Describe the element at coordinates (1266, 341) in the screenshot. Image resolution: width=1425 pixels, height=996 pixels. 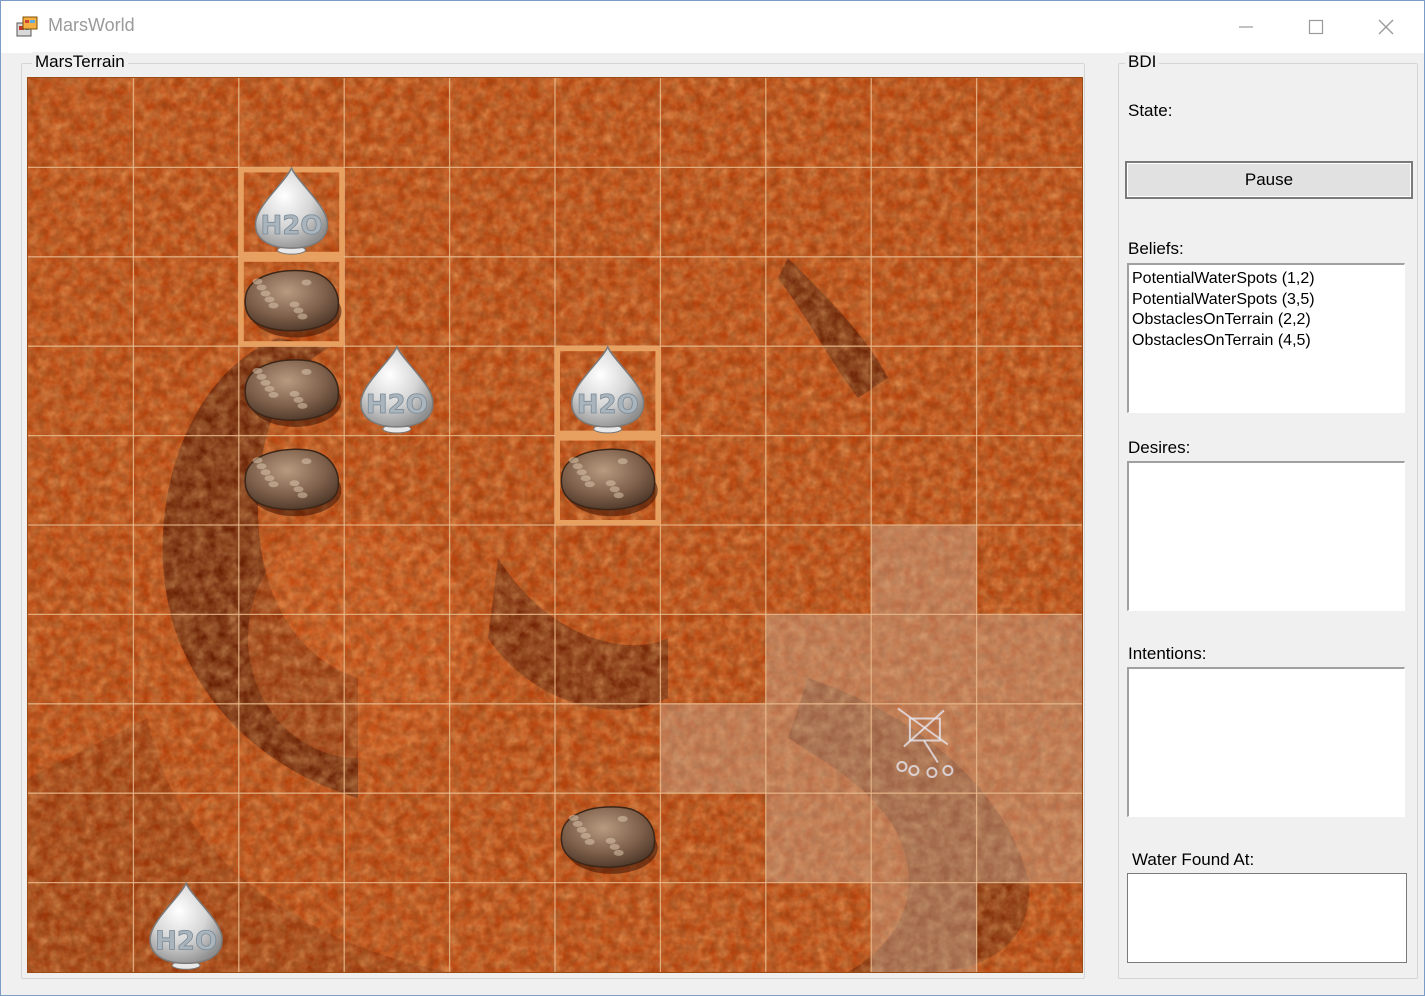
I see `beliefs-item: ObstaclesOnTerrain (4,5)` at that location.